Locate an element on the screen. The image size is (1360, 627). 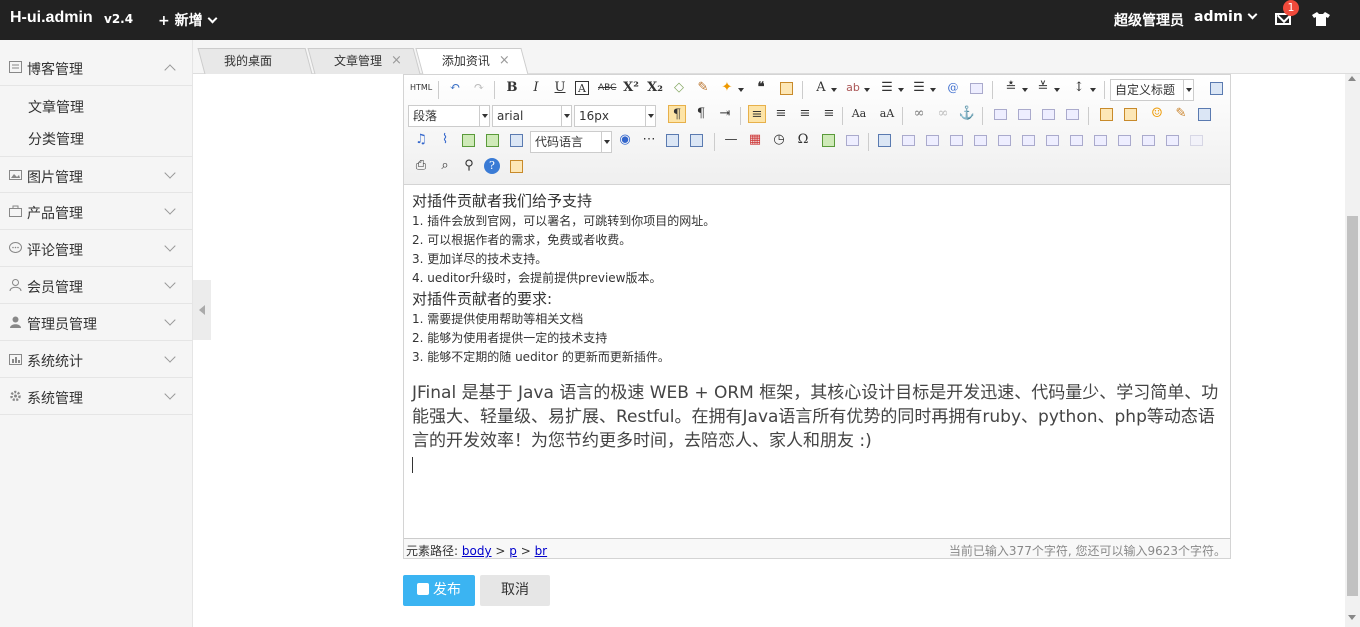
format-brush-icon: ✎ is located at coordinates (703, 88).